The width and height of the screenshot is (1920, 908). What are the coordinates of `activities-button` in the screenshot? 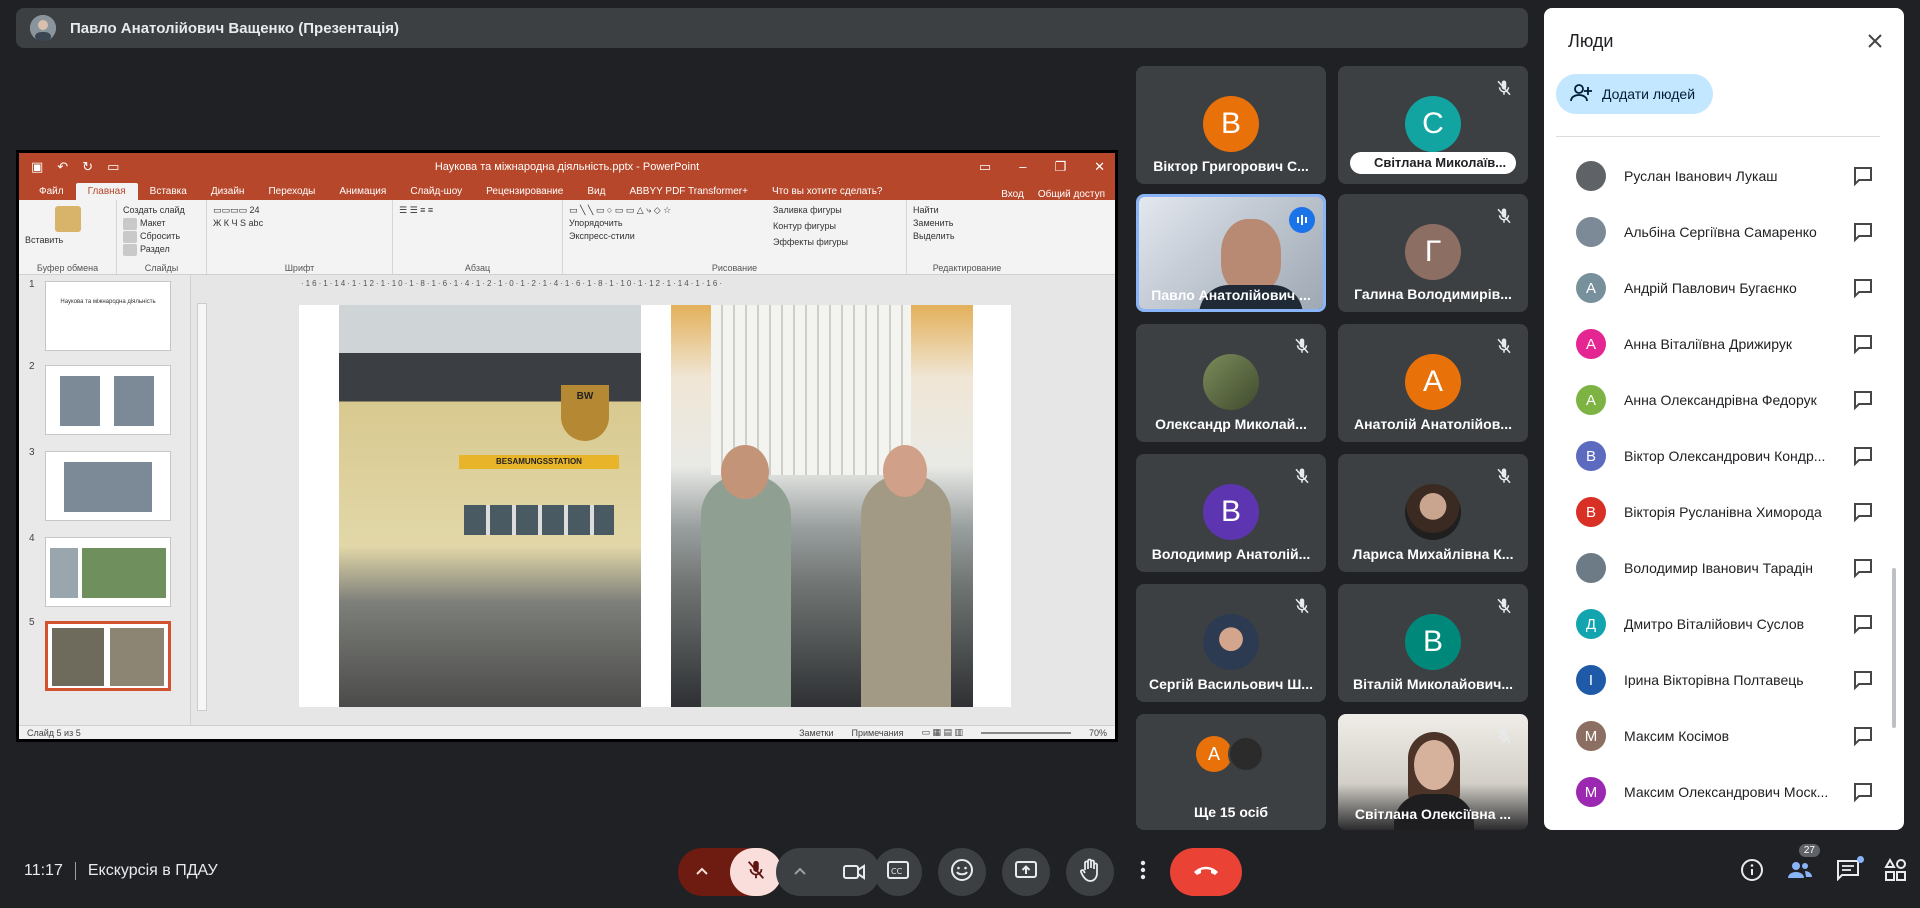 It's located at (1896, 872).